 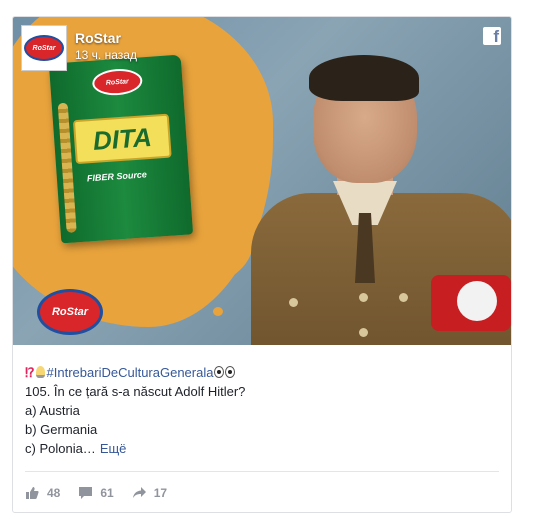 I want to click on package-title: DITA, so click(x=122, y=138).